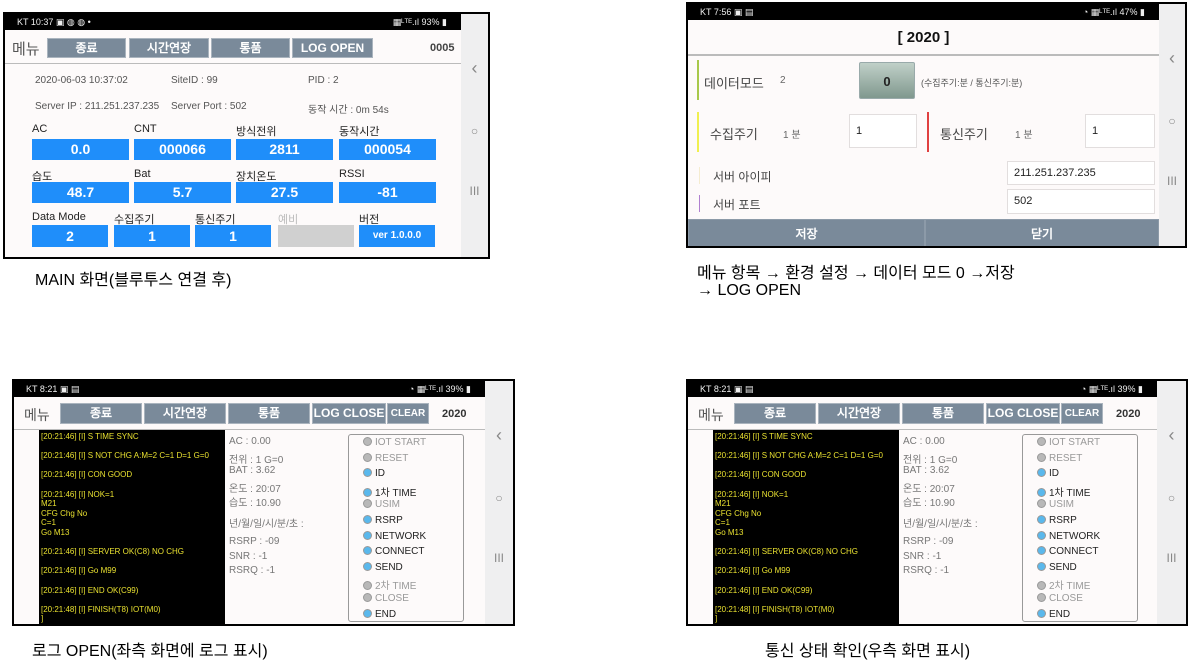 The width and height of the screenshot is (1189, 668). I want to click on server-ip-label: 서버 아이피, so click(742, 177).